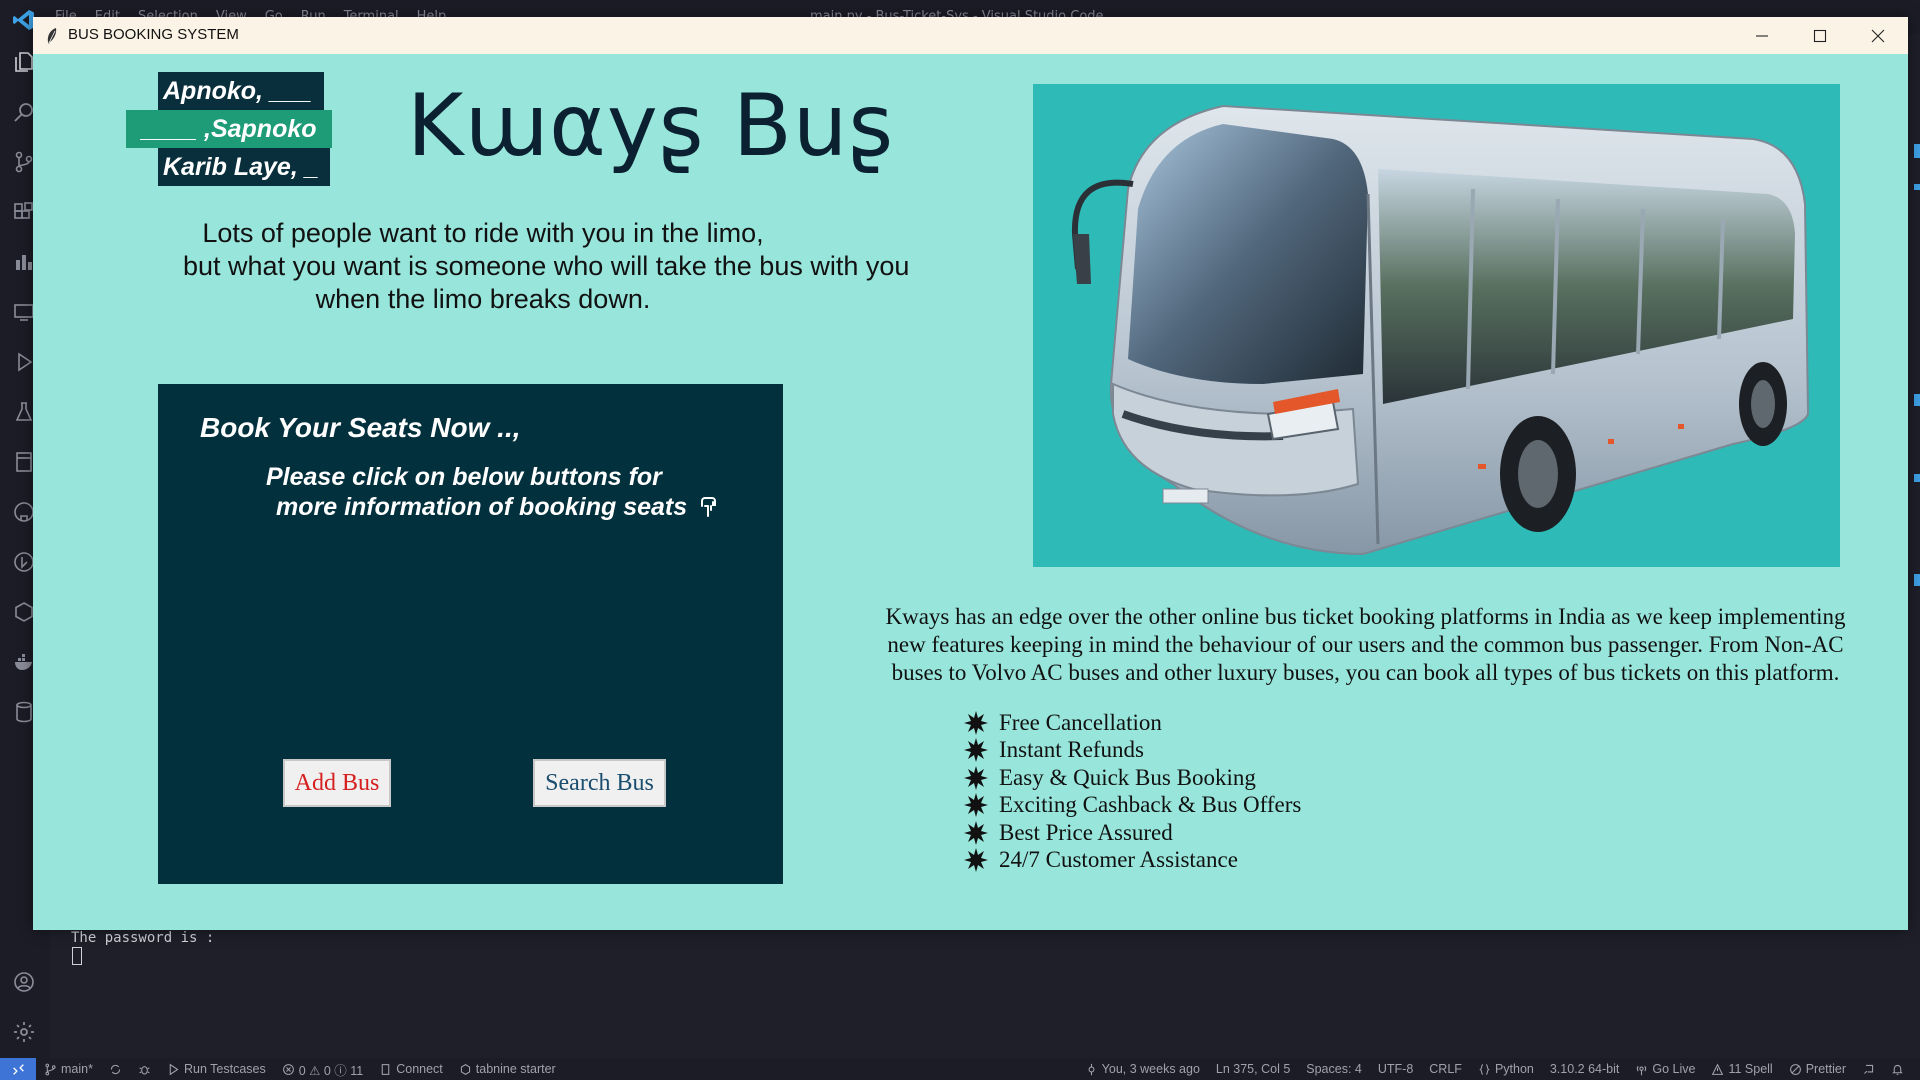 This screenshot has height=1080, width=1920. Describe the element at coordinates (24, 1032) in the screenshot. I see `settings-gear-icon` at that location.